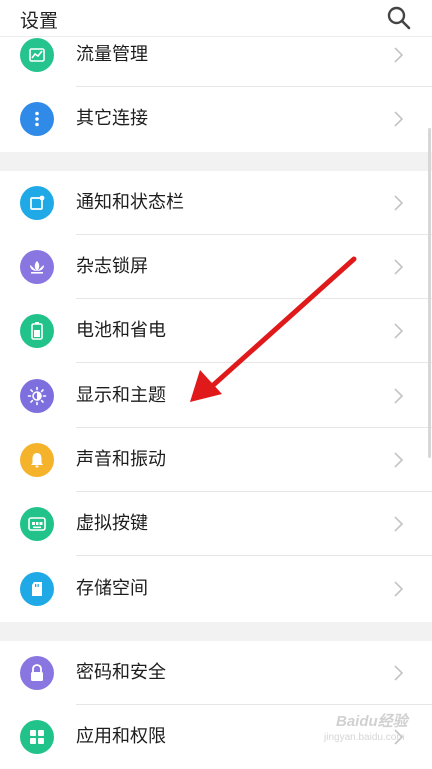 The width and height of the screenshot is (432, 769). What do you see at coordinates (216, 589) in the screenshot?
I see `settings-row: 存储空间` at bounding box center [216, 589].